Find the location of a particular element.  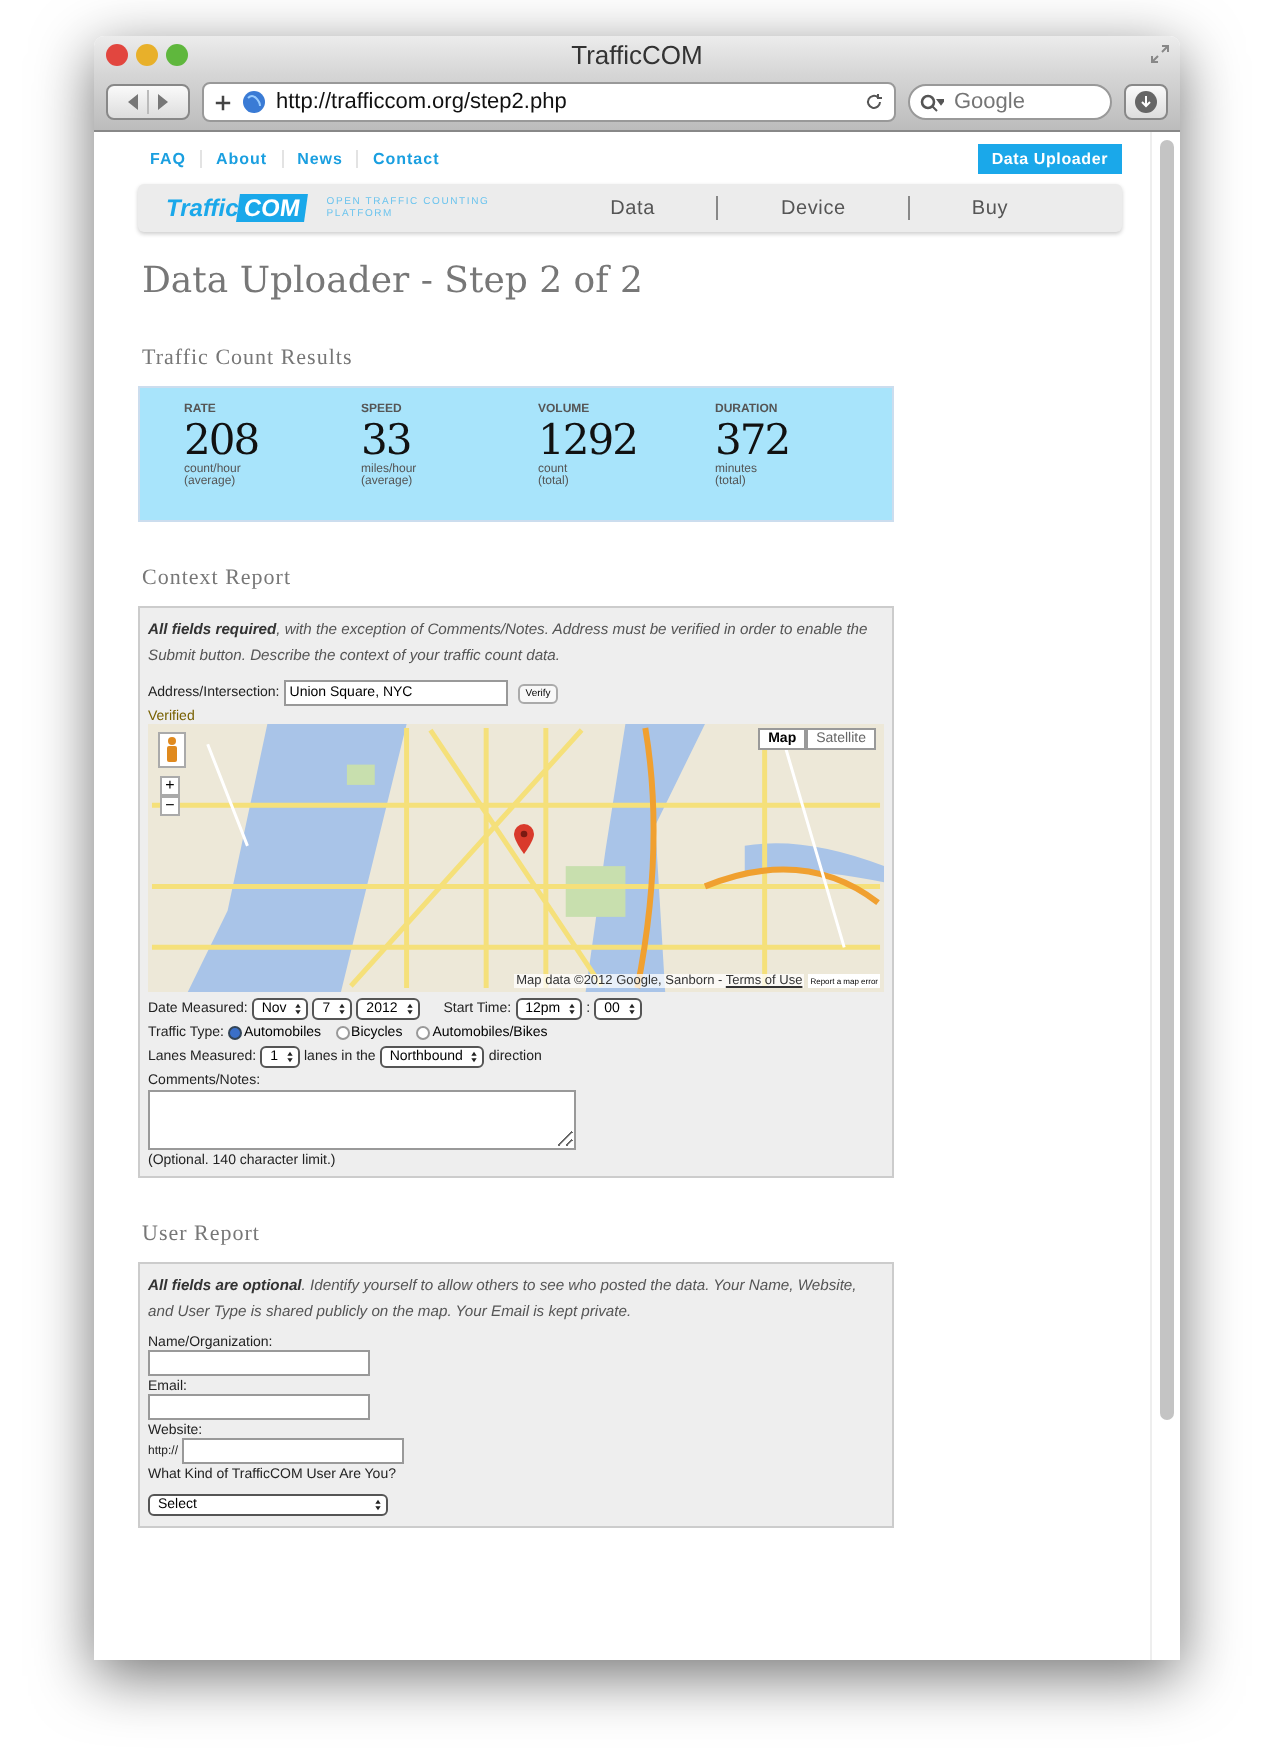

stat-value: 1292 is located at coordinates (588, 440).